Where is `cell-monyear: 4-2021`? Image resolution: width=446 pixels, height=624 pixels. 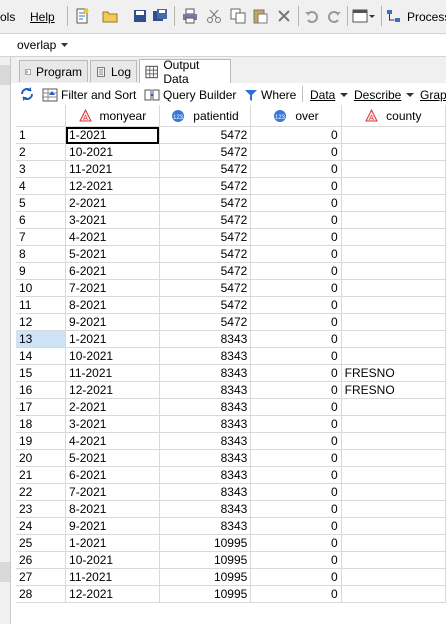 cell-monyear: 4-2021 is located at coordinates (112, 237).